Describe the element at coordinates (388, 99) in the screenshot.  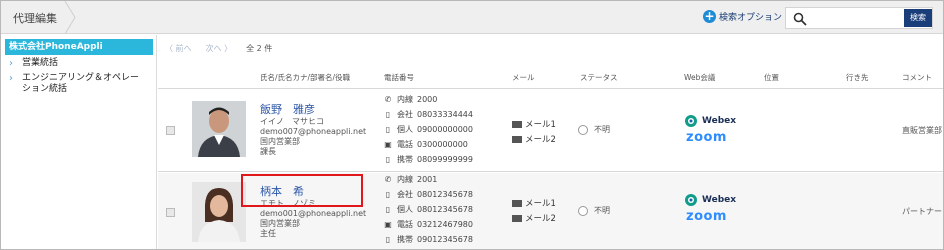
I see `phone-handset-icon: ✆` at that location.